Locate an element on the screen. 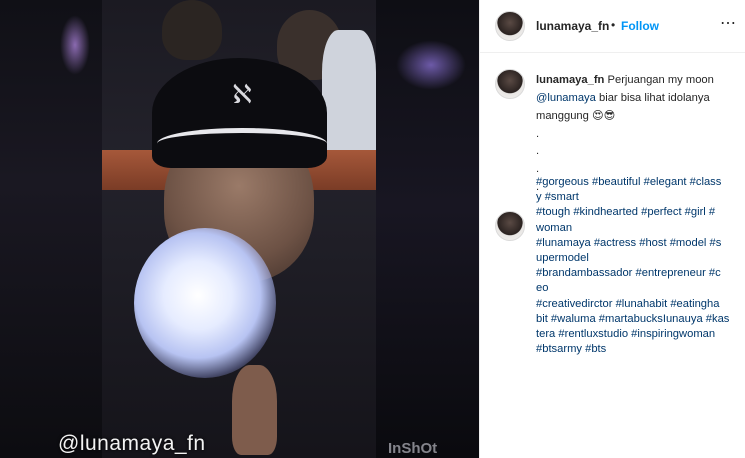 This screenshot has height=458, width=745. lightstick-glow is located at coordinates (205, 303).